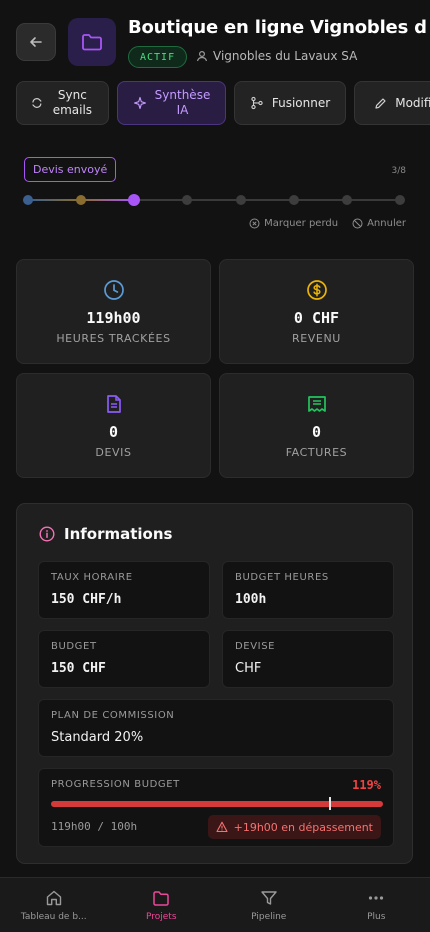 The width and height of the screenshot is (430, 932). What do you see at coordinates (248, 668) in the screenshot?
I see `currency-value: CHF` at bounding box center [248, 668].